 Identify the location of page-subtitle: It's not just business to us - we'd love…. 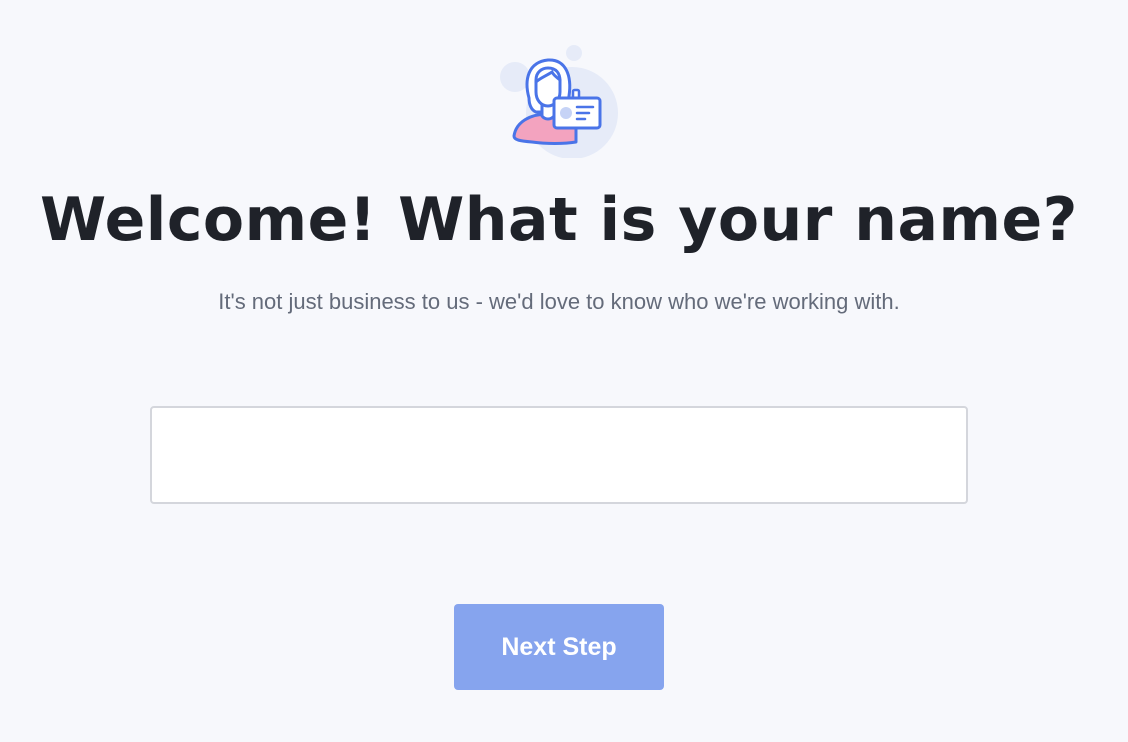
(559, 301).